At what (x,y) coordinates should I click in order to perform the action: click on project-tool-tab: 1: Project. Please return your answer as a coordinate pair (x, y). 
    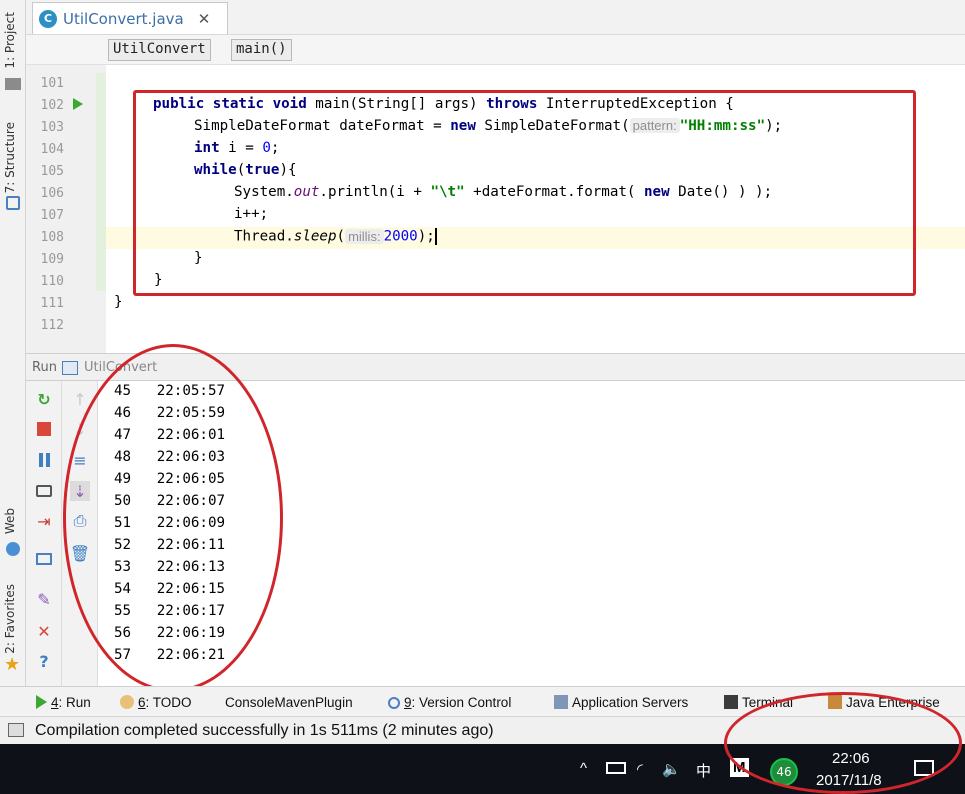
    Looking at the image, I should click on (10, 40).